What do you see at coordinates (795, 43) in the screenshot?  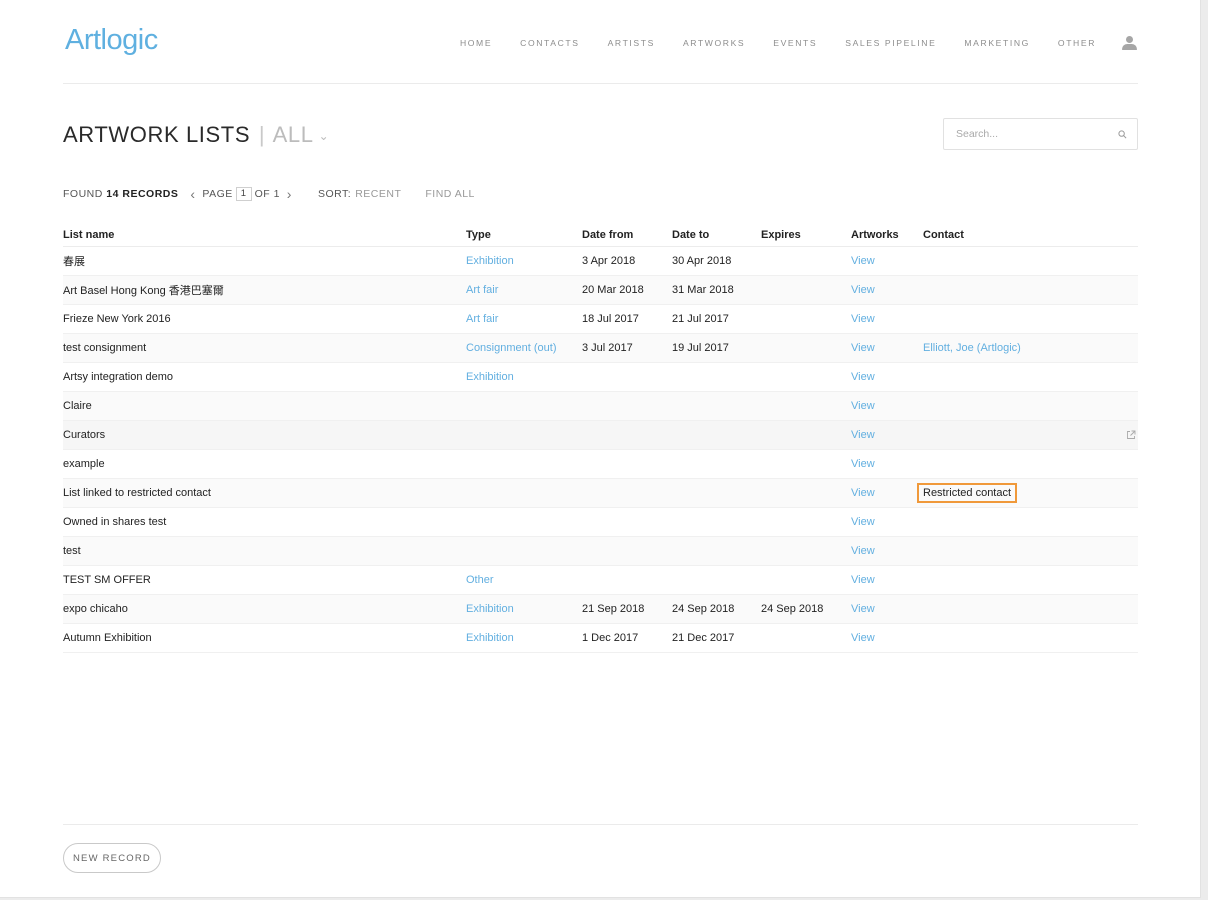 I see `nav-events: EVENTS` at bounding box center [795, 43].